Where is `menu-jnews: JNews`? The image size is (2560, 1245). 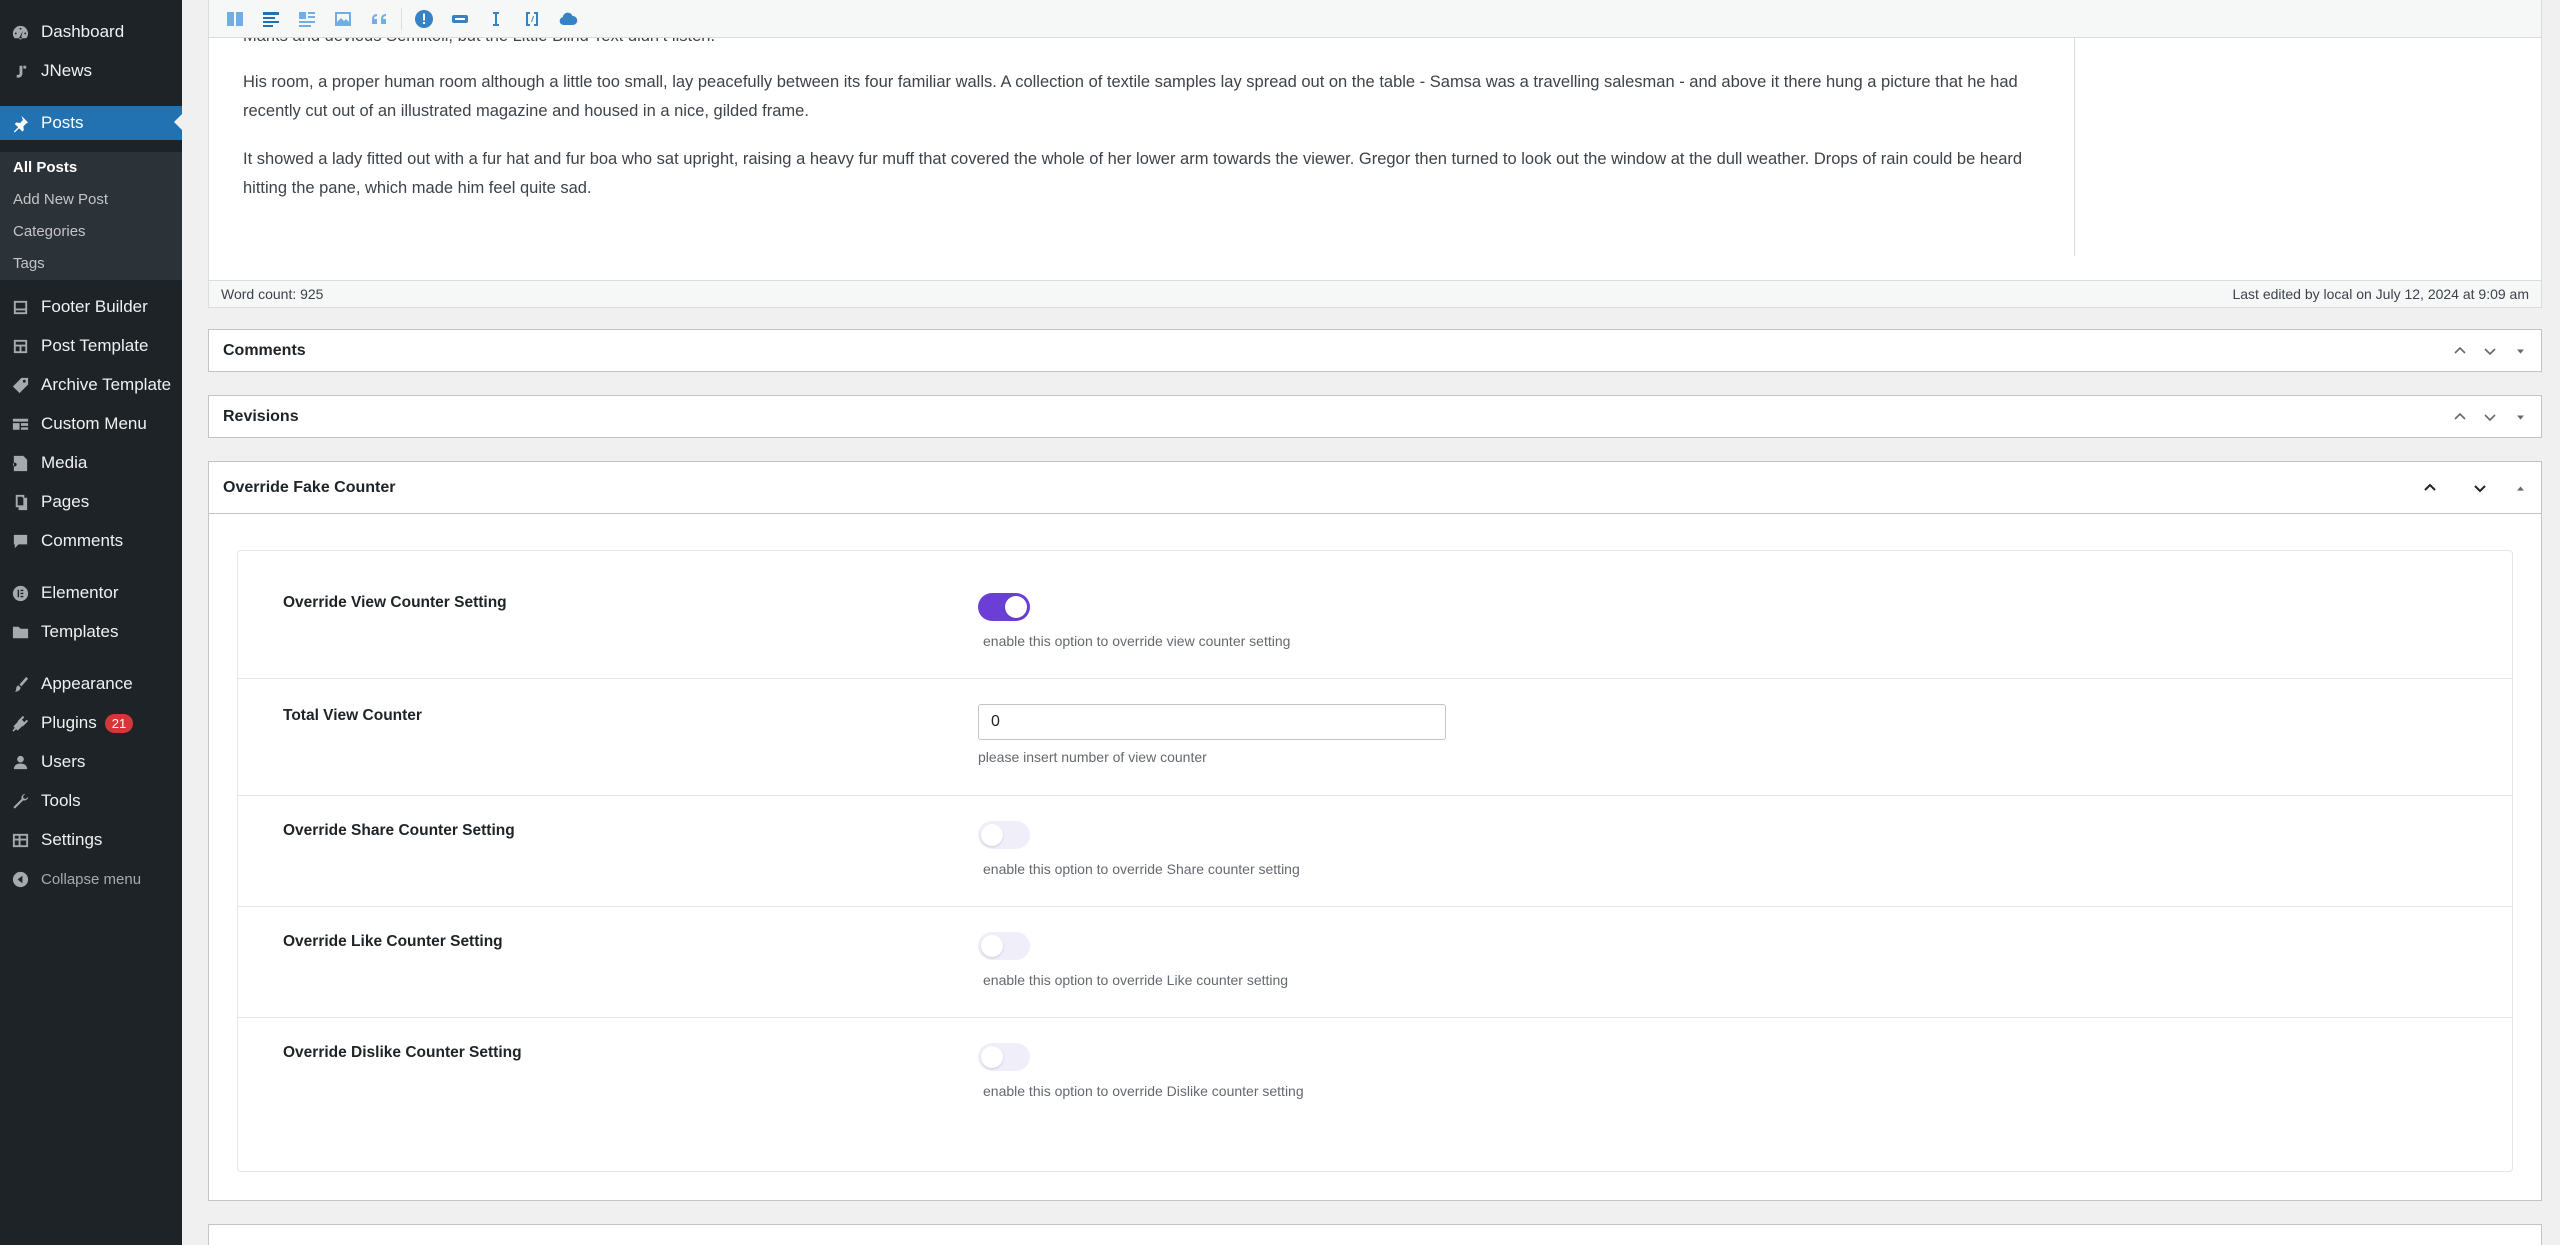 menu-jnews: JNews is located at coordinates (91, 71).